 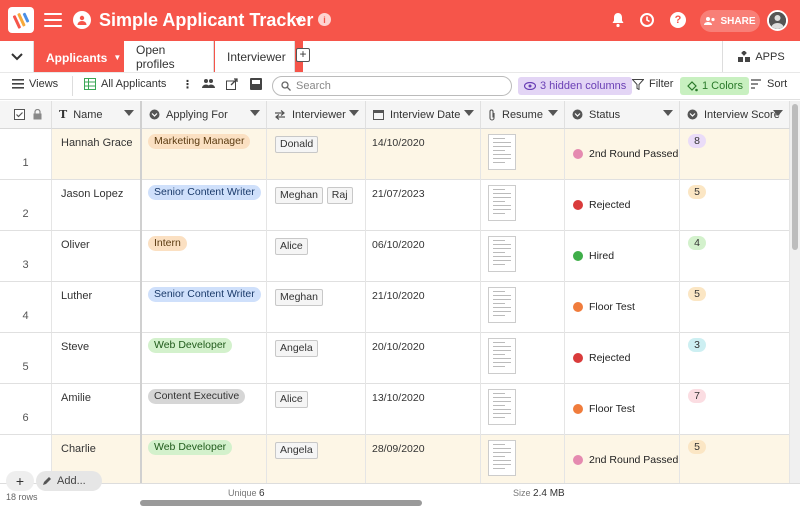 I want to click on user-avatar, so click(x=777, y=20).